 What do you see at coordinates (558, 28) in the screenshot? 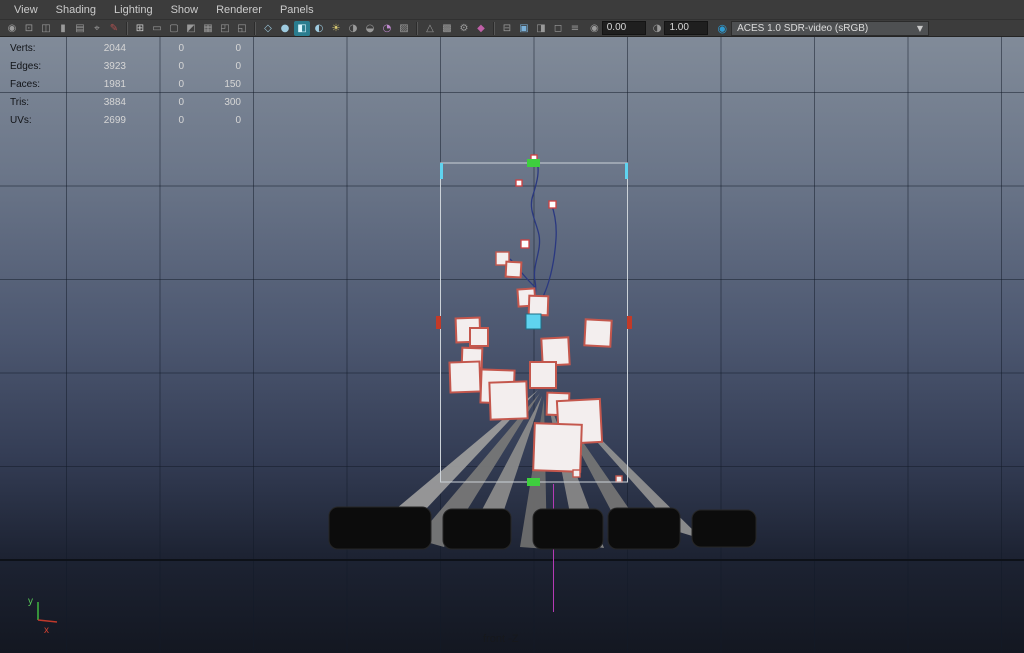
I see `snapshot-icon: ◻` at bounding box center [558, 28].